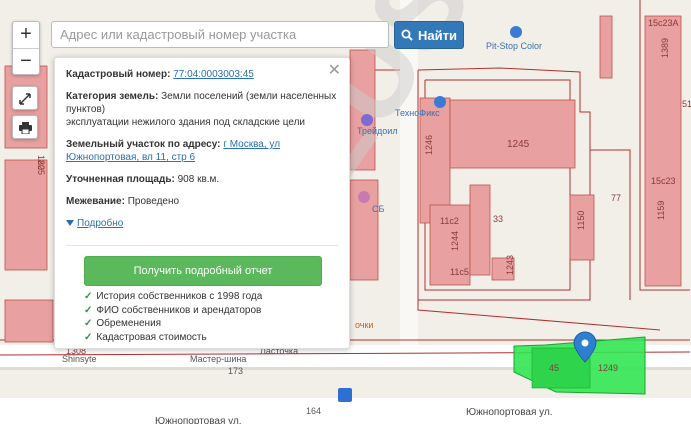 This screenshot has width=691, height=424. Describe the element at coordinates (41, 163) in the screenshot. I see `plot-number: 182` at that location.